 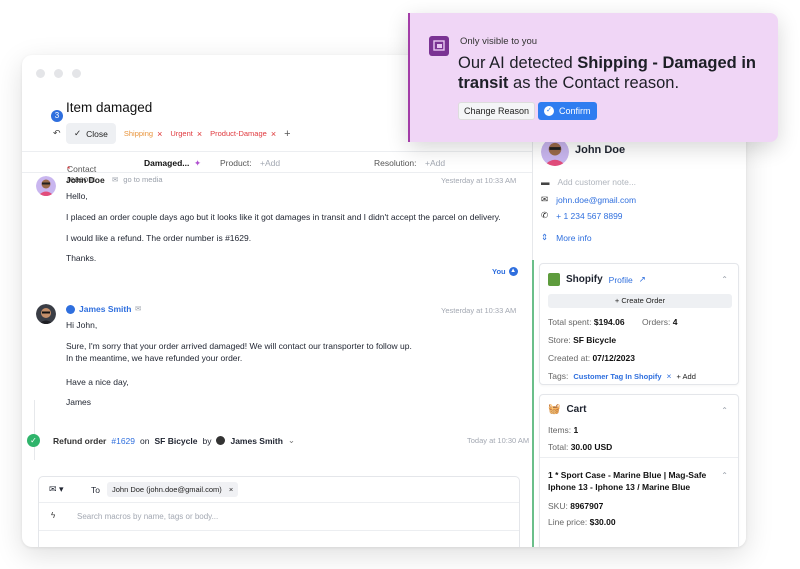 What do you see at coordinates (582, 522) in the screenshot?
I see `line-price-row: Line price: $30.00` at bounding box center [582, 522].